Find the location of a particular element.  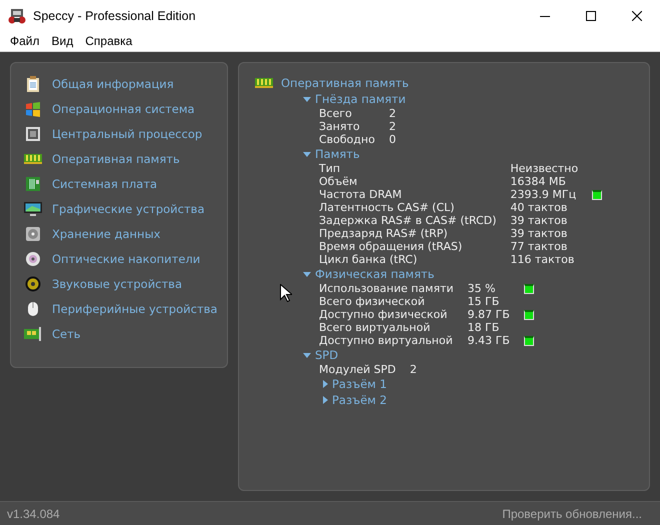

clipboard-icon is located at coordinates (33, 84).